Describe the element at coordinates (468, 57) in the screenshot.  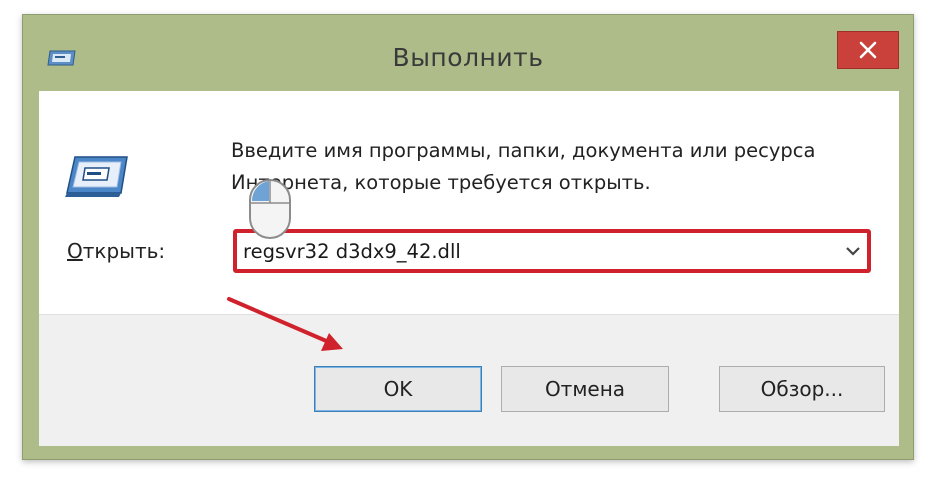
I see `window-title: Выполнить` at that location.